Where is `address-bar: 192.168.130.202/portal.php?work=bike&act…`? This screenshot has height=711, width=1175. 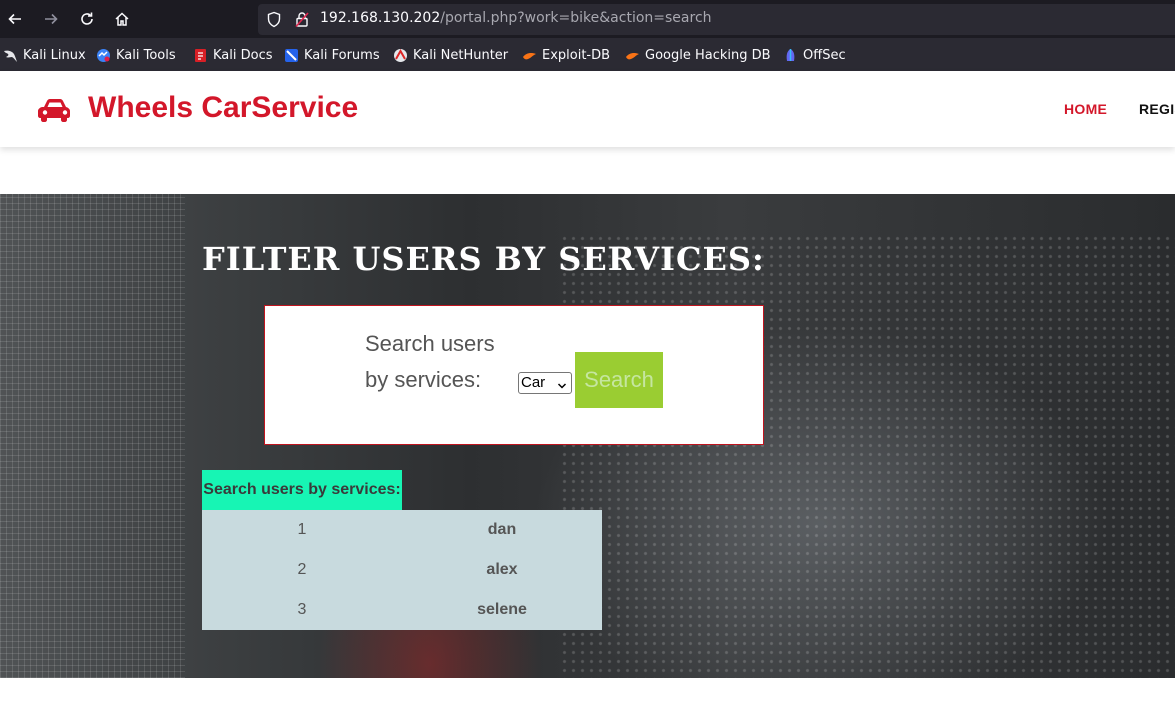
address-bar: 192.168.130.202/portal.php?work=bike&act… is located at coordinates (716, 19).